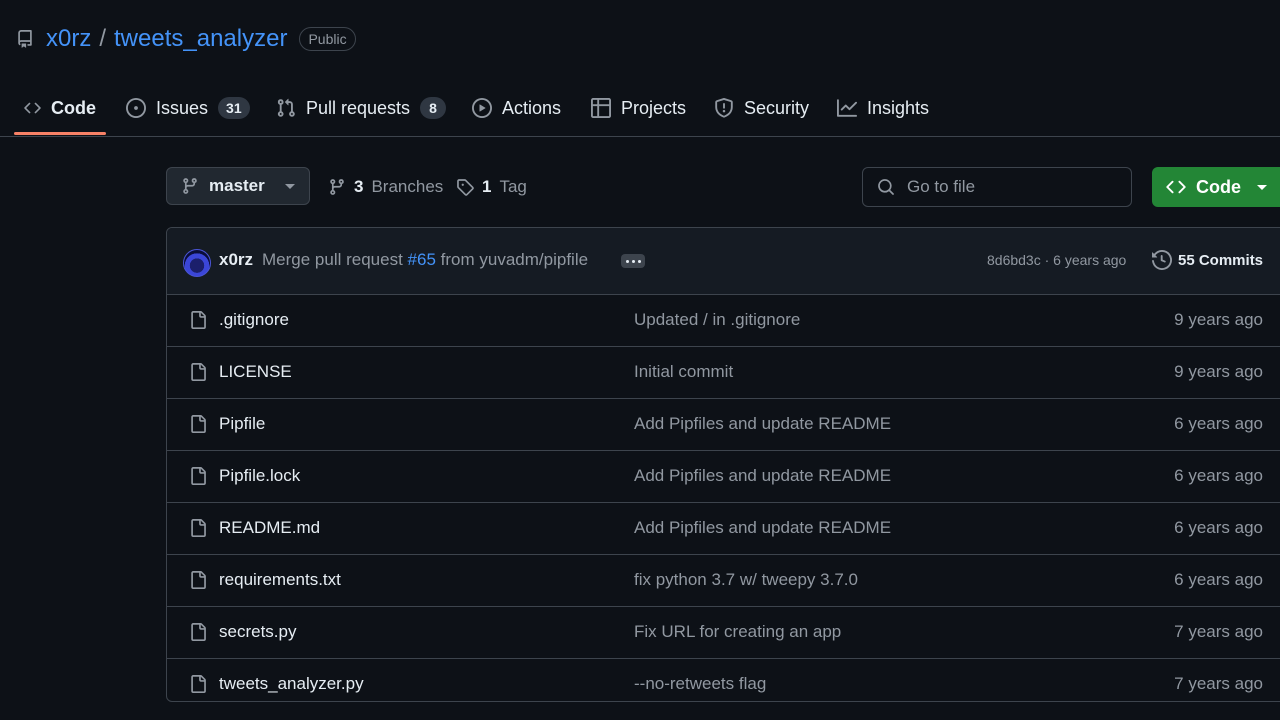 The height and width of the screenshot is (720, 1280). Describe the element at coordinates (513, 186) in the screenshot. I see `tags-label: Tag` at that location.